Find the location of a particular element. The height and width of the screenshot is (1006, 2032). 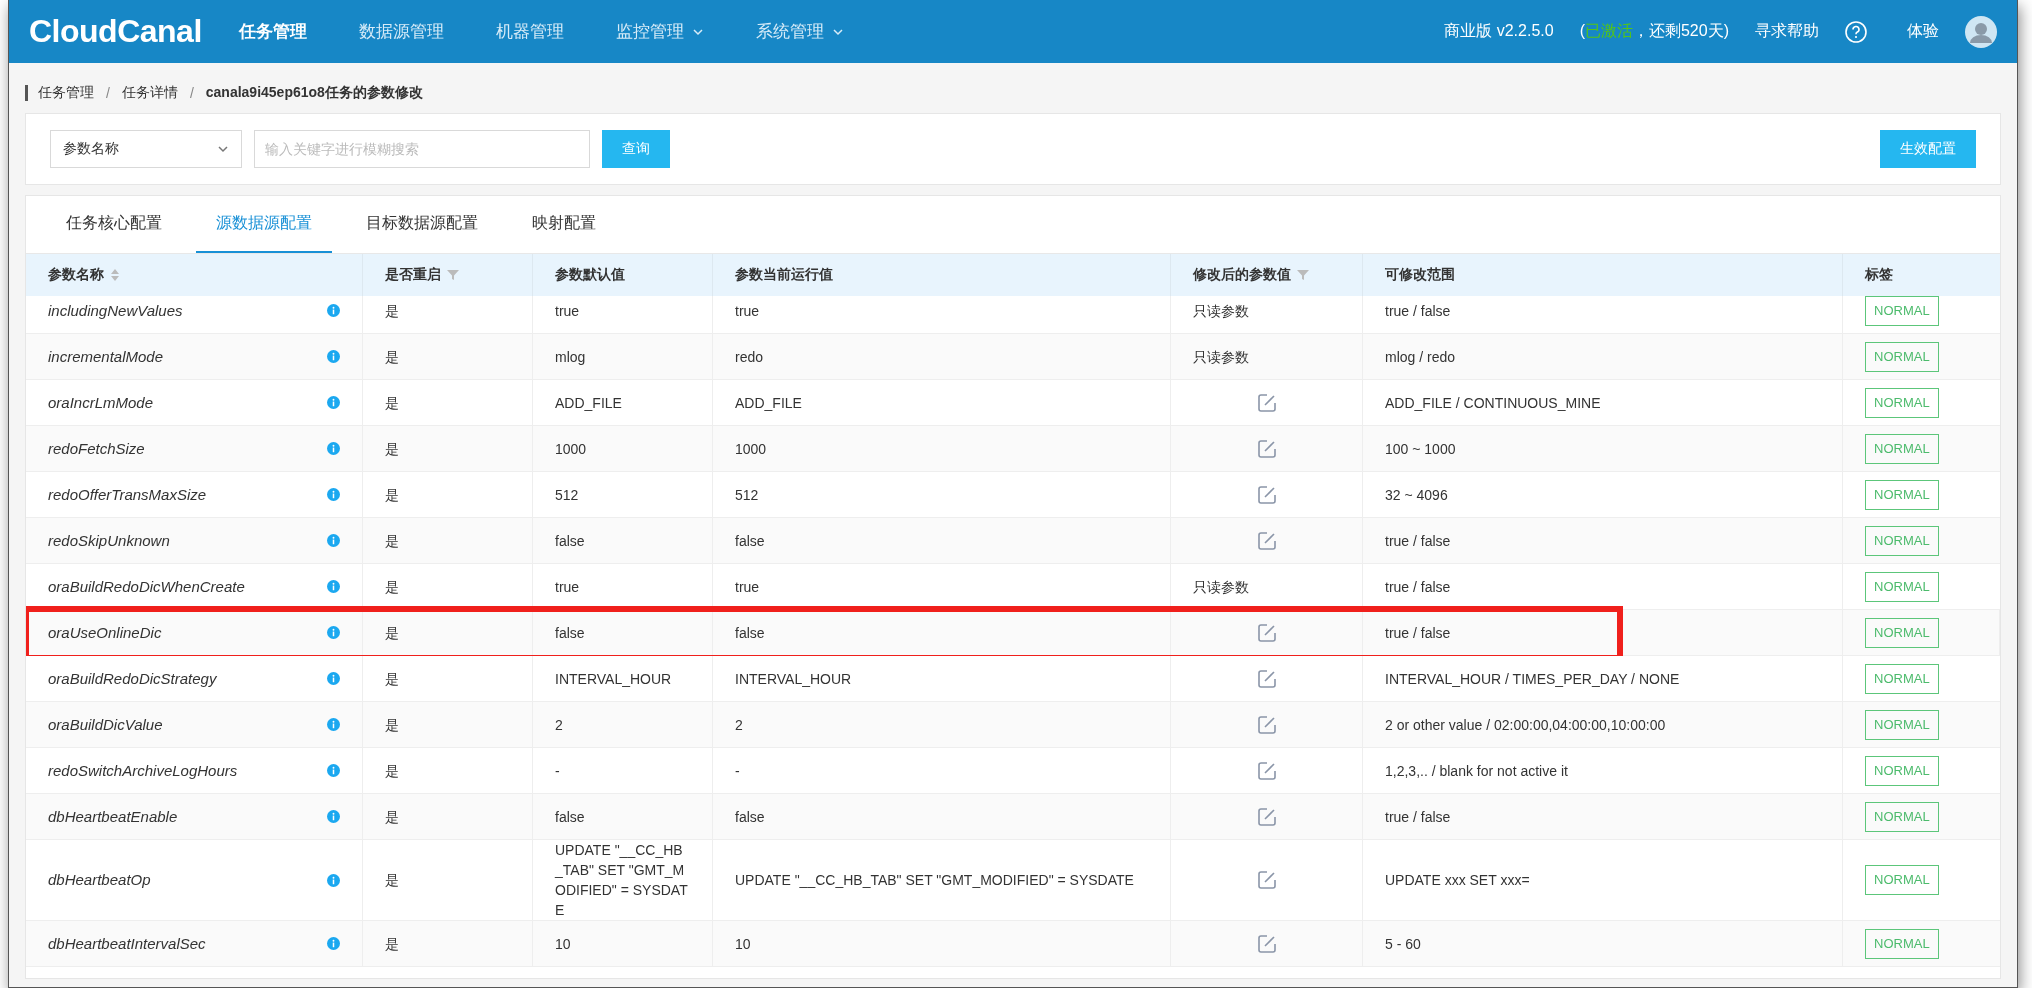

chevron-down-icon is located at coordinates (223, 149).